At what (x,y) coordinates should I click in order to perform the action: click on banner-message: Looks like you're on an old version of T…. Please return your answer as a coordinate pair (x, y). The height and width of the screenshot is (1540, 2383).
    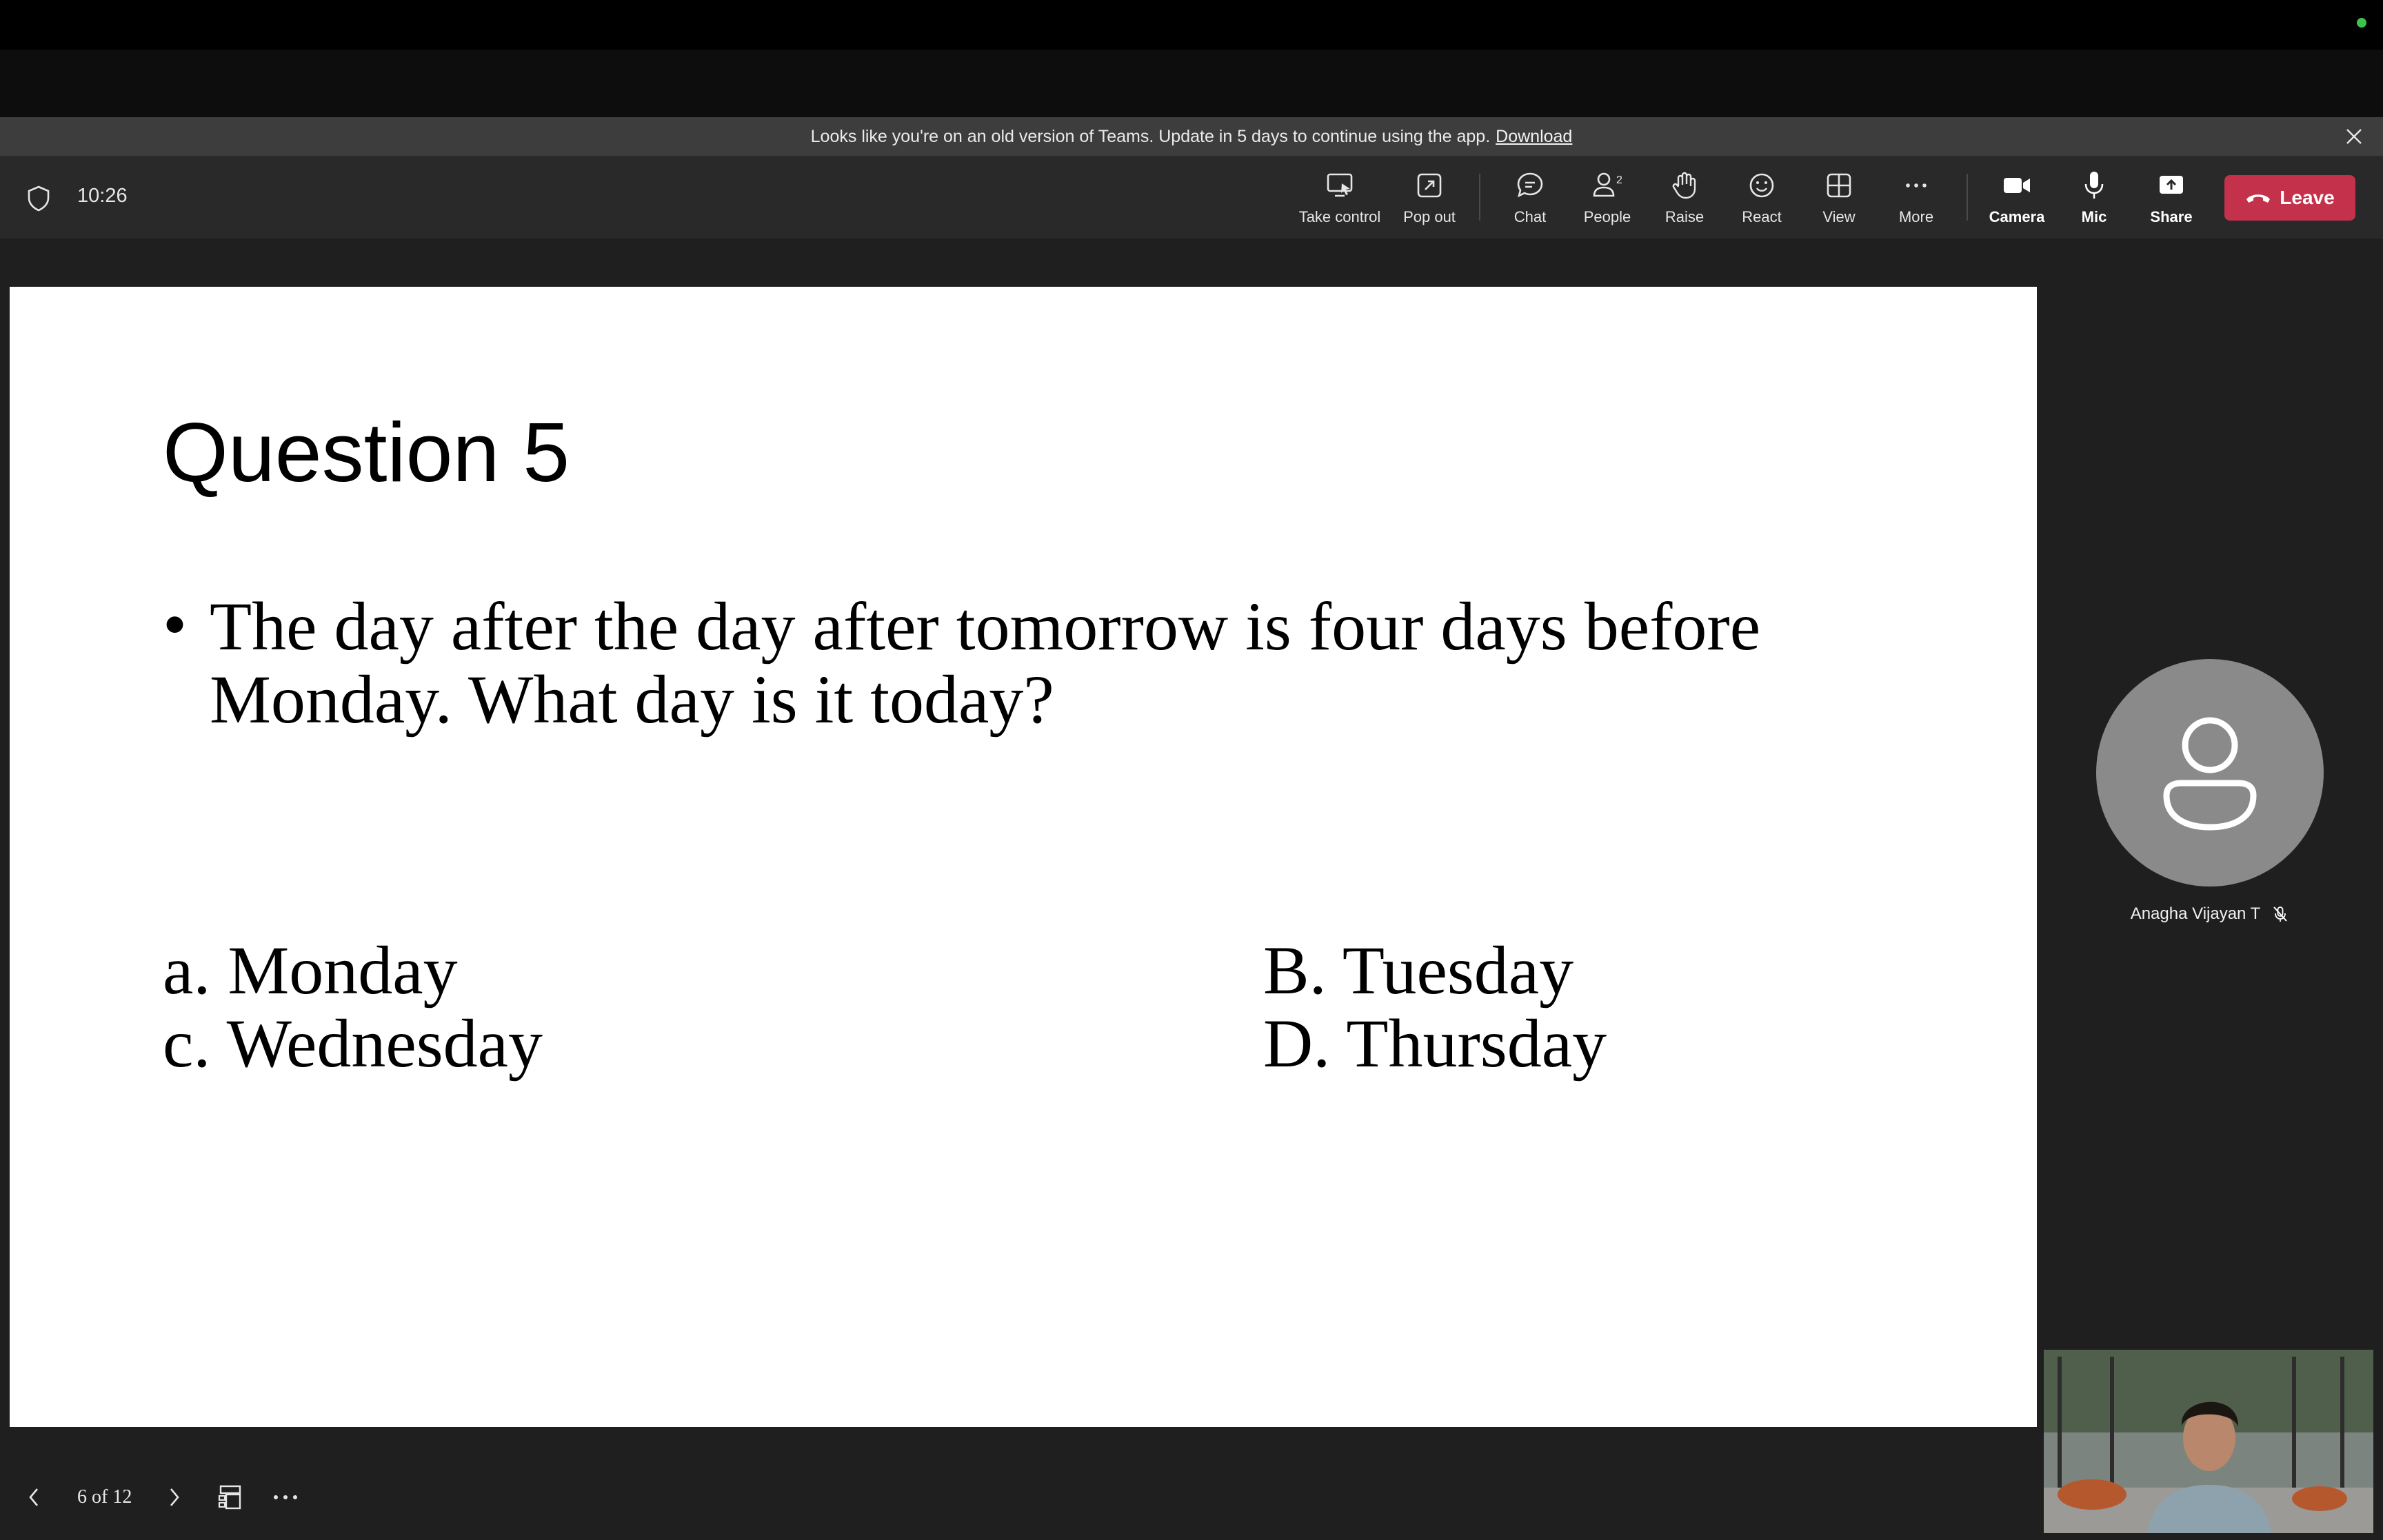
    Looking at the image, I should click on (1150, 136).